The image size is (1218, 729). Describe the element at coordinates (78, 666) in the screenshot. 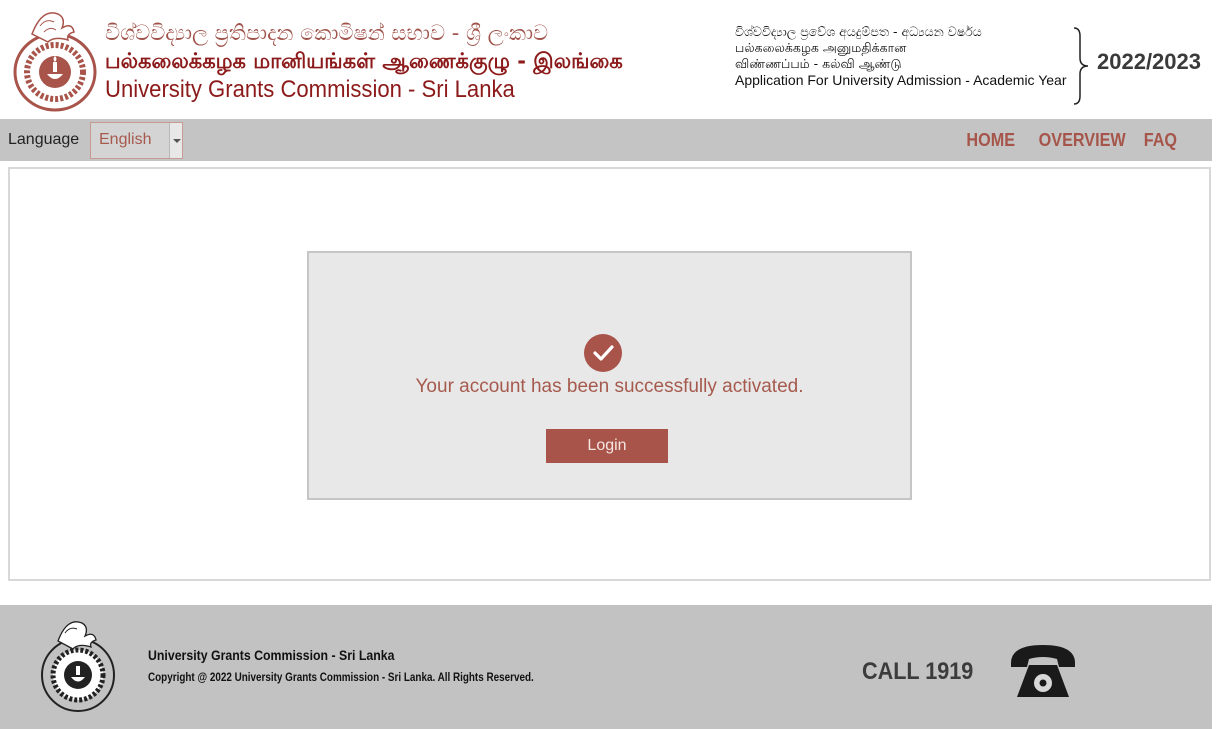

I see `footer-ugc-logo-icon` at that location.